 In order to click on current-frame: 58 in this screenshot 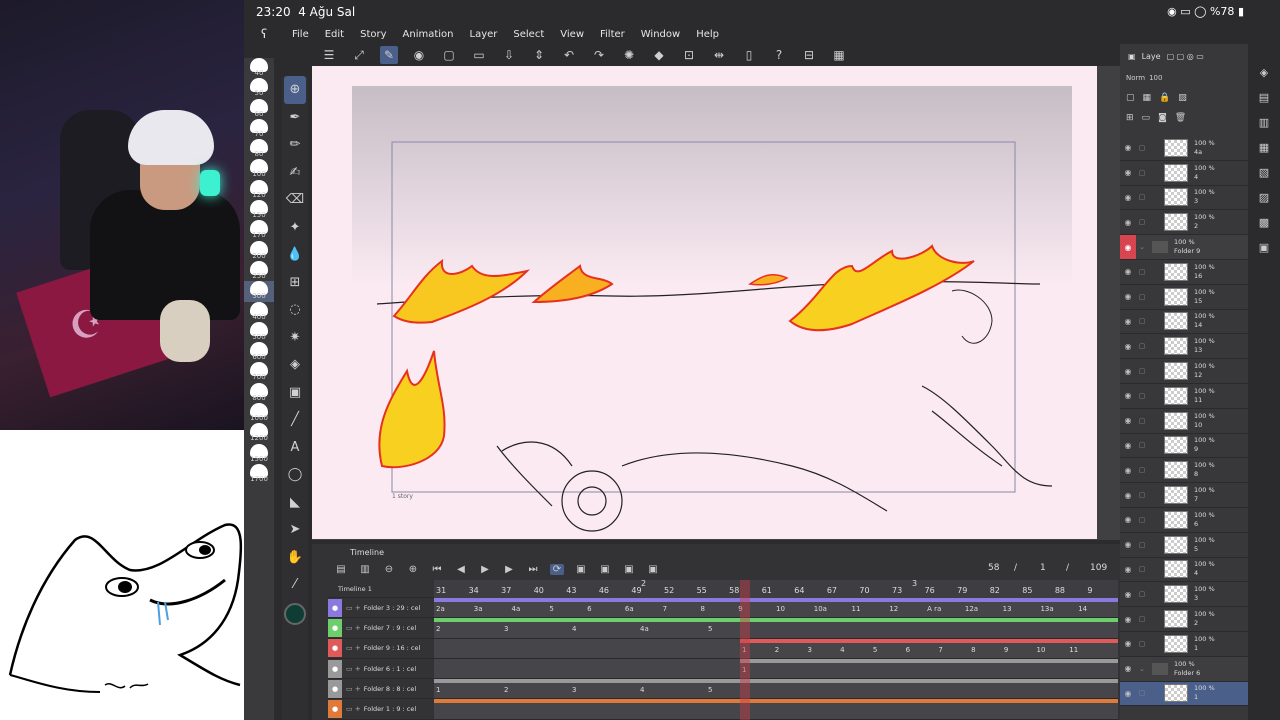, I will do `click(993, 568)`.